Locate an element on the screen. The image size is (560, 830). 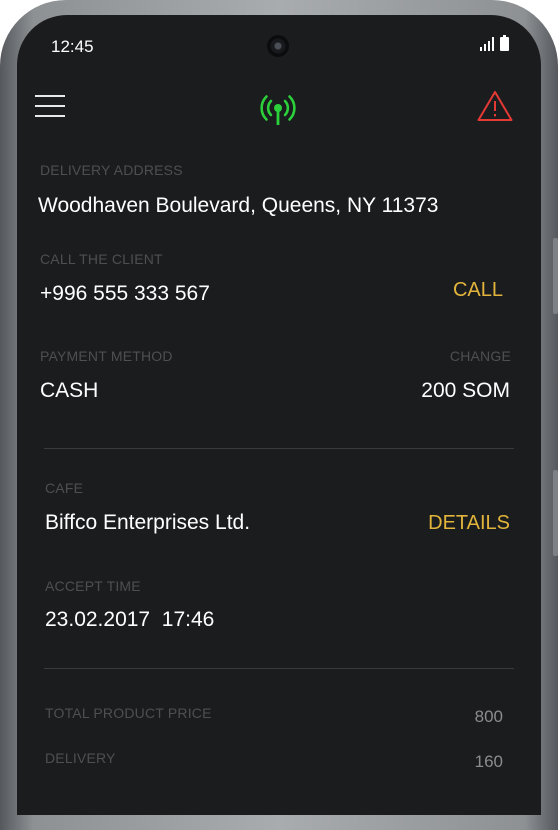
delivery-address-label: DELIVERY ADDRESS is located at coordinates (111, 170).